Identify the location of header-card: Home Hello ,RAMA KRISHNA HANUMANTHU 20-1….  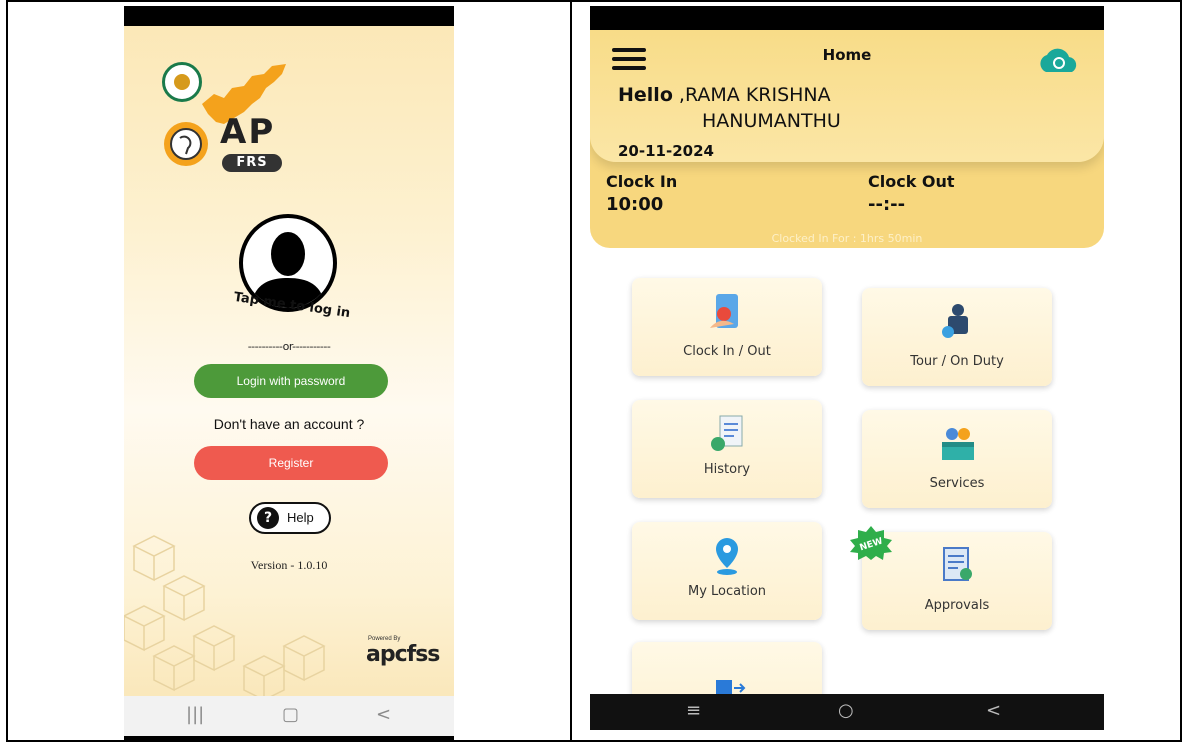
(847, 139).